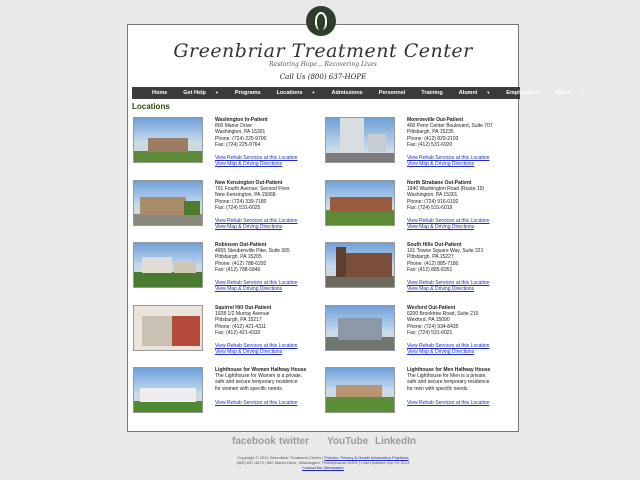  Describe the element at coordinates (294, 441) in the screenshot. I see `twitter-link: twitter` at that location.